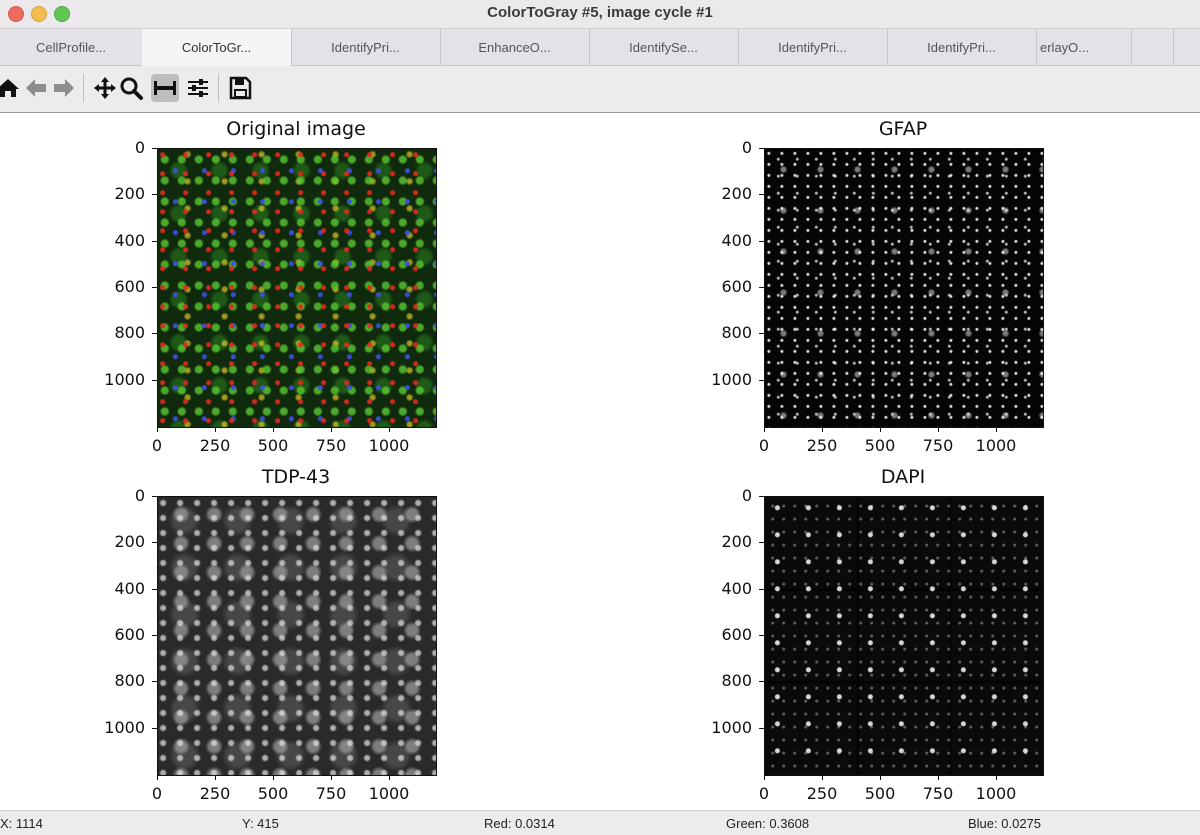 This screenshot has width=1200, height=835. I want to click on configure-button, so click(198, 88).